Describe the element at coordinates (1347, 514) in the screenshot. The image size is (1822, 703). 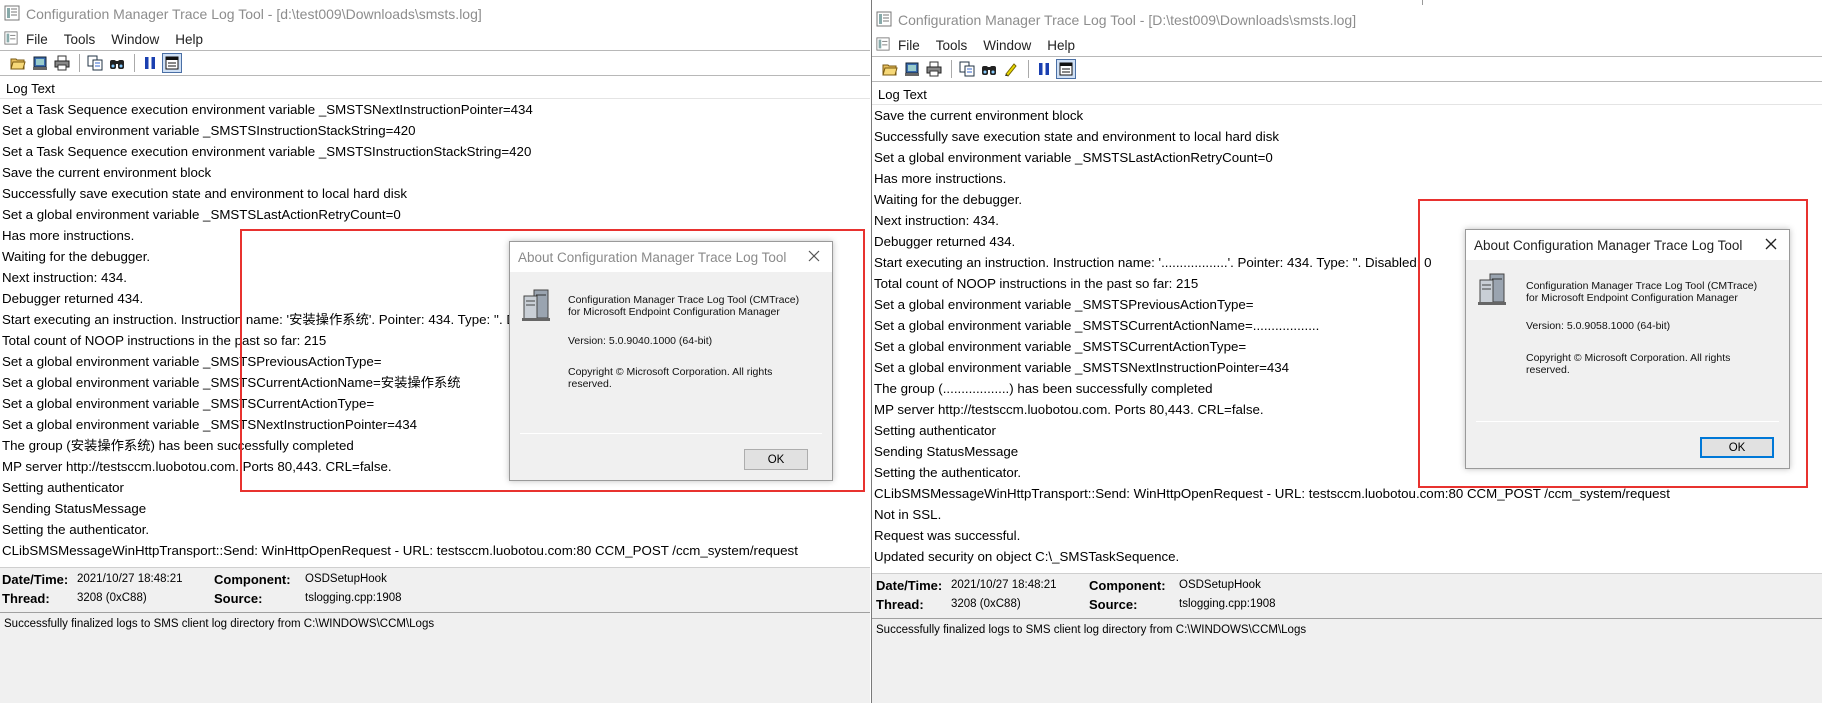
I see `log-line: Not in SSL.` at that location.